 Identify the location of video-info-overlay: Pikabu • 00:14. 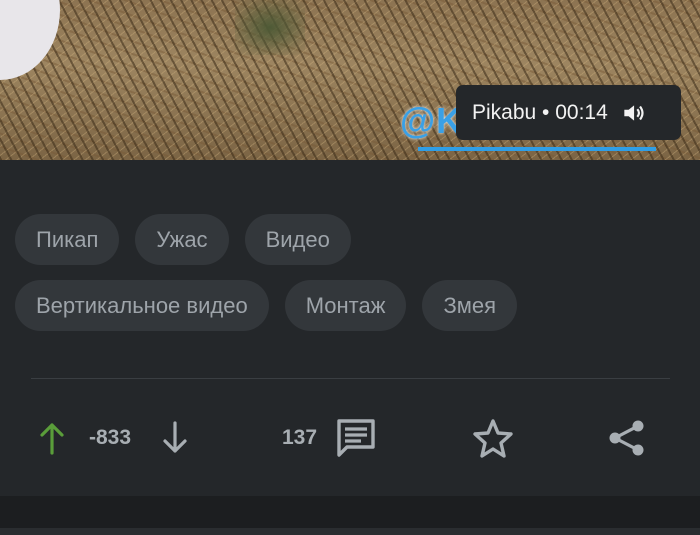
(568, 112).